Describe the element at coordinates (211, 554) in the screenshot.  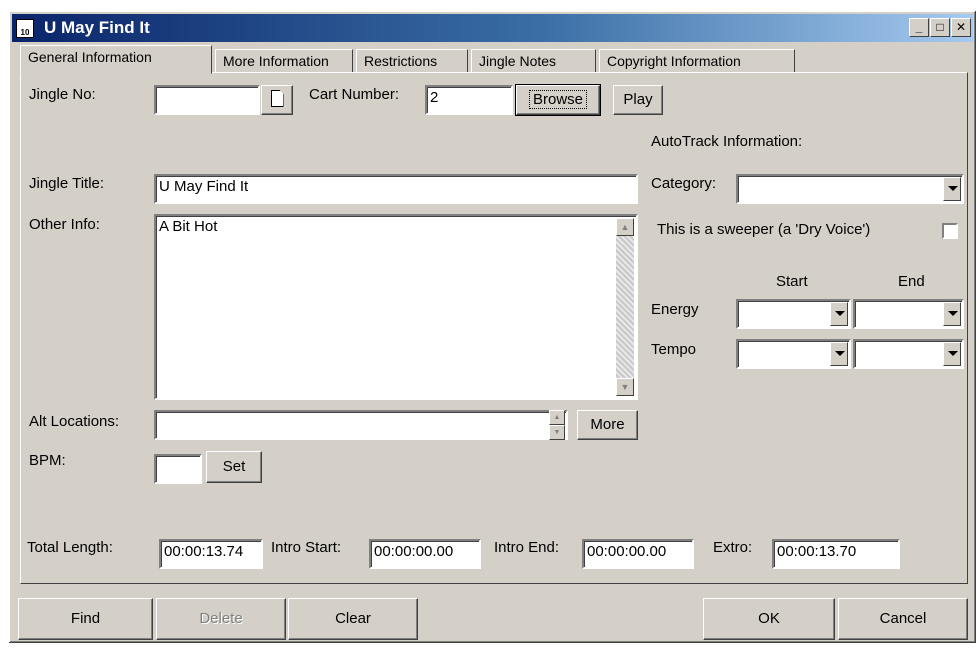
I see `total-length-field: 00:00:13.74` at that location.